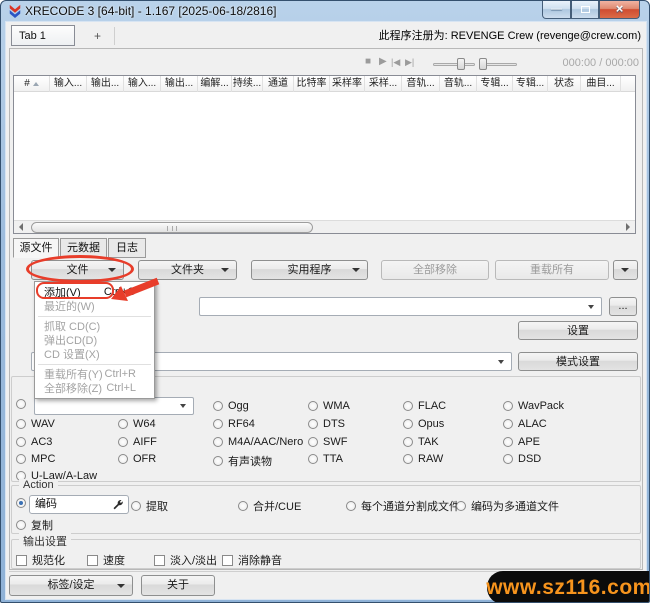 Image resolution: width=650 pixels, height=603 pixels. Describe the element at coordinates (400, 306) in the screenshot. I see `output-path-combobox` at that location.